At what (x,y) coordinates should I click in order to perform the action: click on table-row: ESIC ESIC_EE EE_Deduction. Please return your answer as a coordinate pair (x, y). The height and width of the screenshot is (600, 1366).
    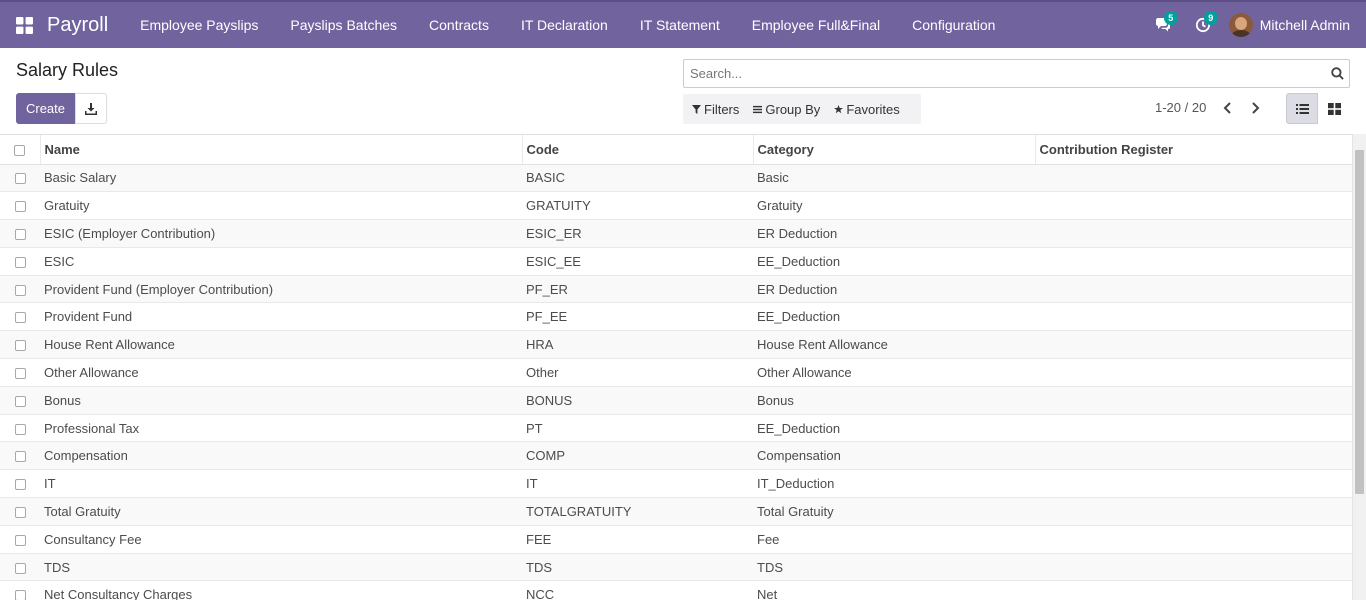
    Looking at the image, I should click on (676, 261).